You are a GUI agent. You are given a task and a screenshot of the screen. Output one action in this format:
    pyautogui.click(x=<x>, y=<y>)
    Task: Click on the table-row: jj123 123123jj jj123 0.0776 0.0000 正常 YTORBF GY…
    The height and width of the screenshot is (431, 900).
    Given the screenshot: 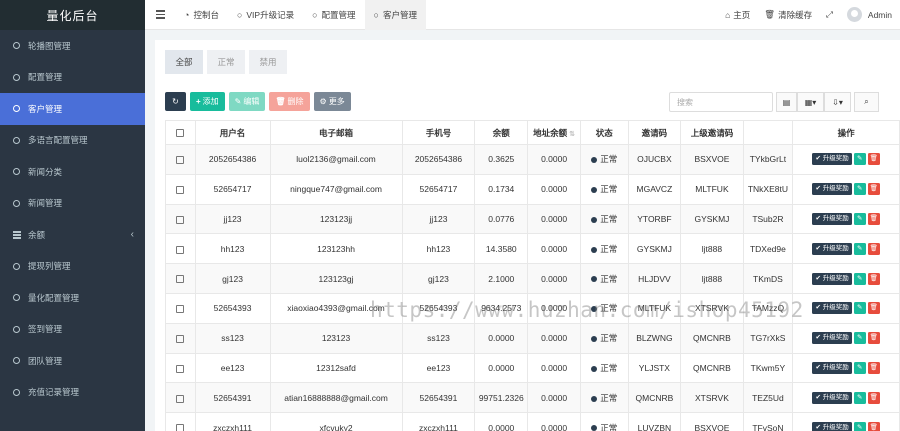 What is the action you would take?
    pyautogui.click(x=532, y=219)
    